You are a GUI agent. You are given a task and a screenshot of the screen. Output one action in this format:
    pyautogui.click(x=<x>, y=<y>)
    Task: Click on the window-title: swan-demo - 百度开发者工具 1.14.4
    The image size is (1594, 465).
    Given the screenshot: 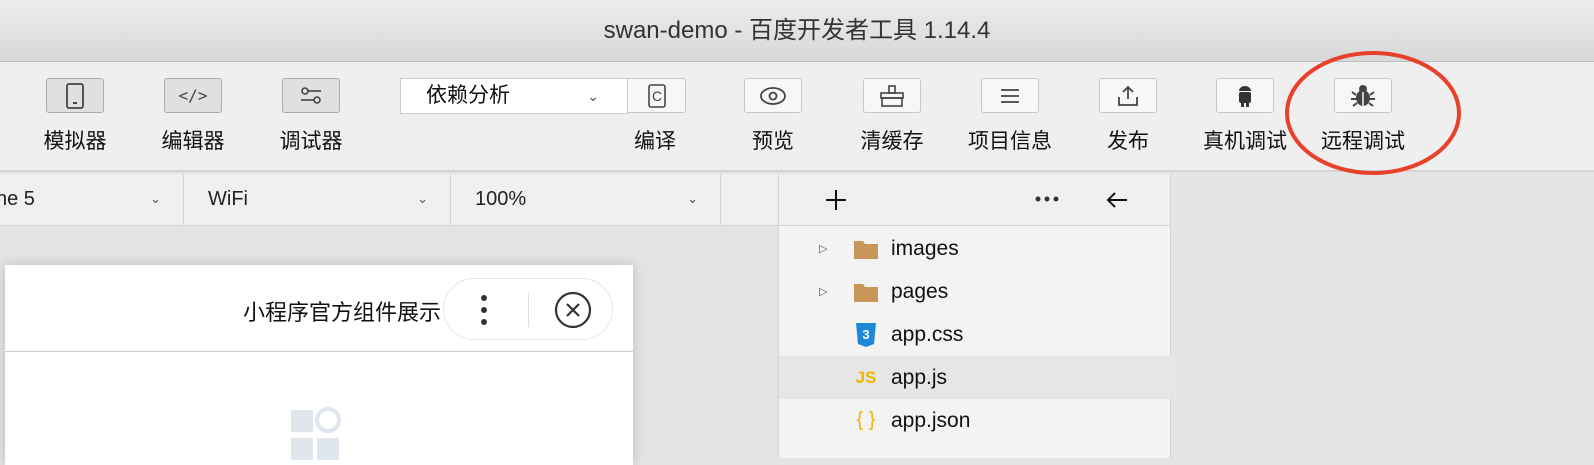 What is the action you would take?
    pyautogui.click(x=797, y=30)
    